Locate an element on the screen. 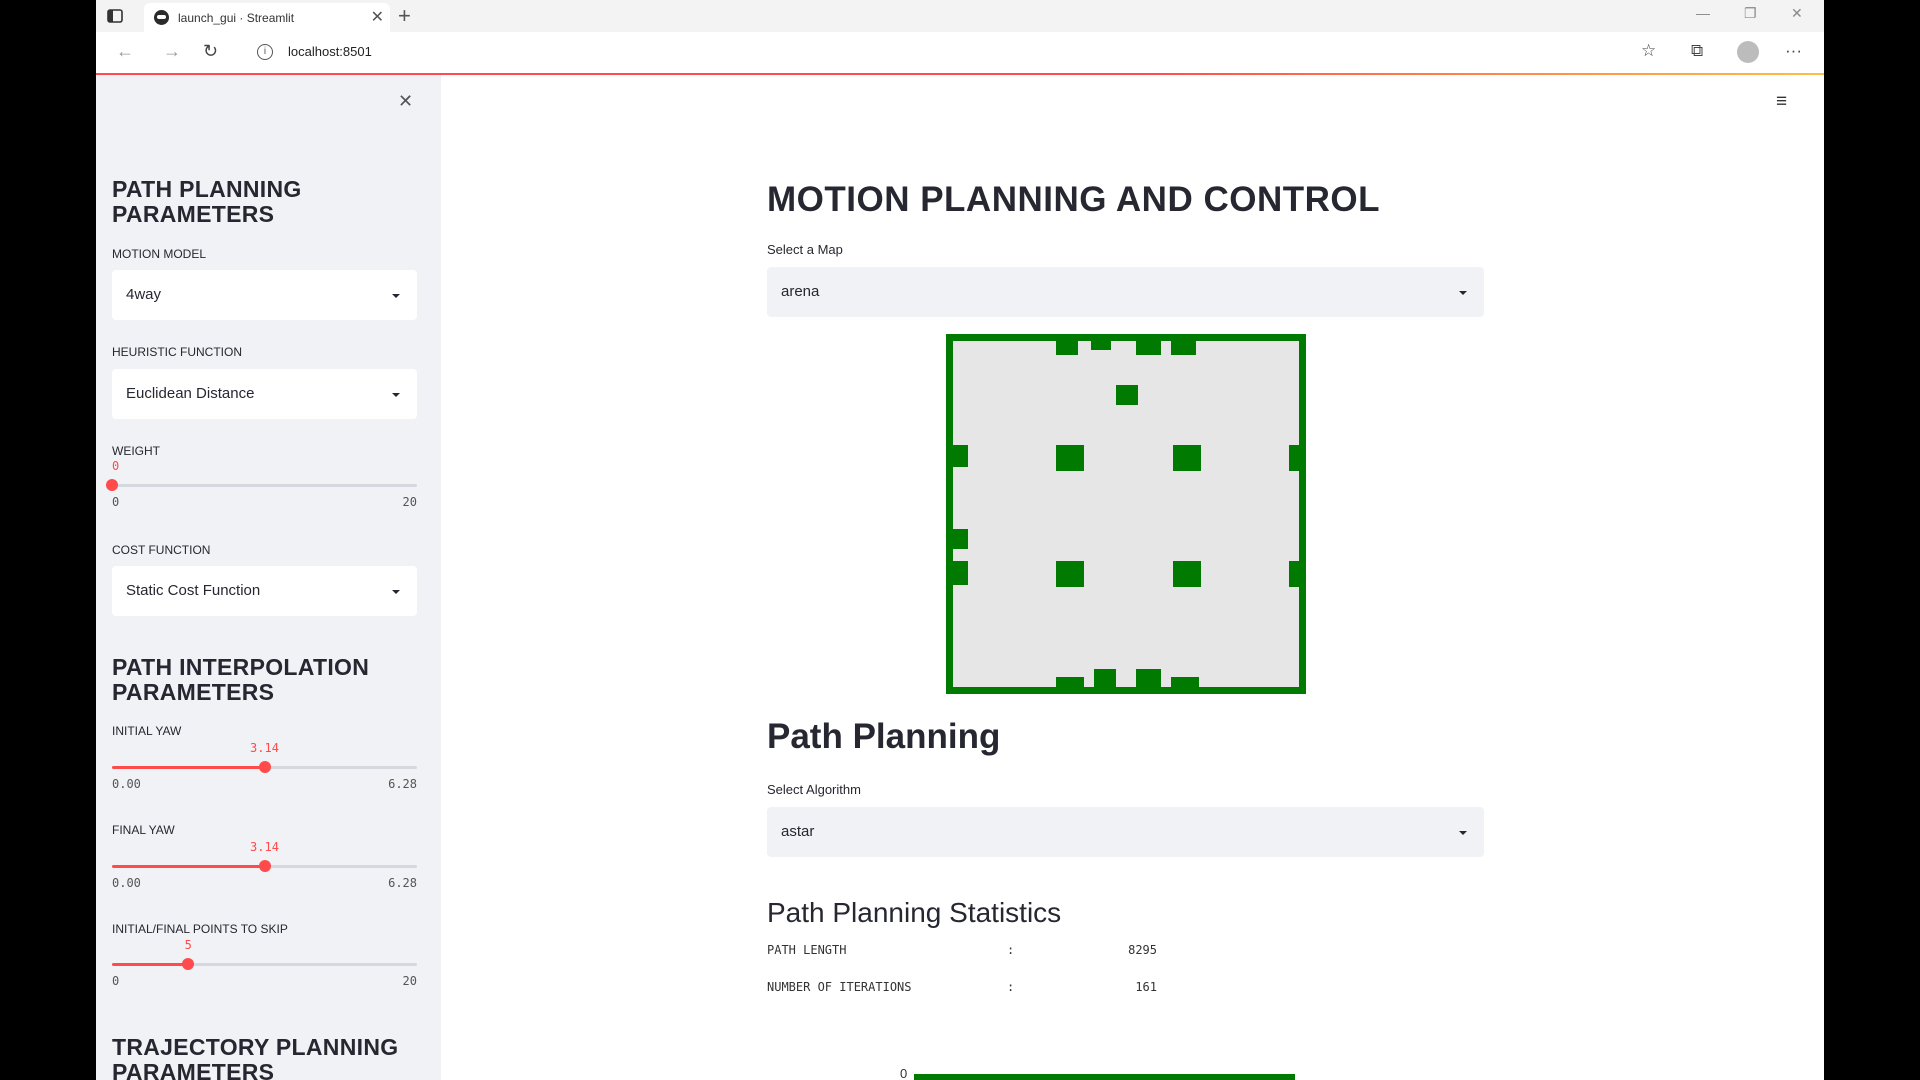  address-bar: ← → ↻ i localhost:8501 ☆ ⧉ ··· is located at coordinates (960, 53).